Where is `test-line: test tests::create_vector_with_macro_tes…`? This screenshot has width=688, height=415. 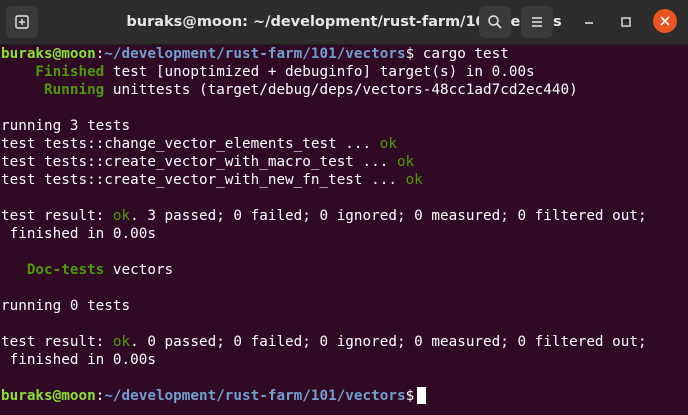
test-line: test tests::create_vector_with_macro_tes… is located at coordinates (344, 162).